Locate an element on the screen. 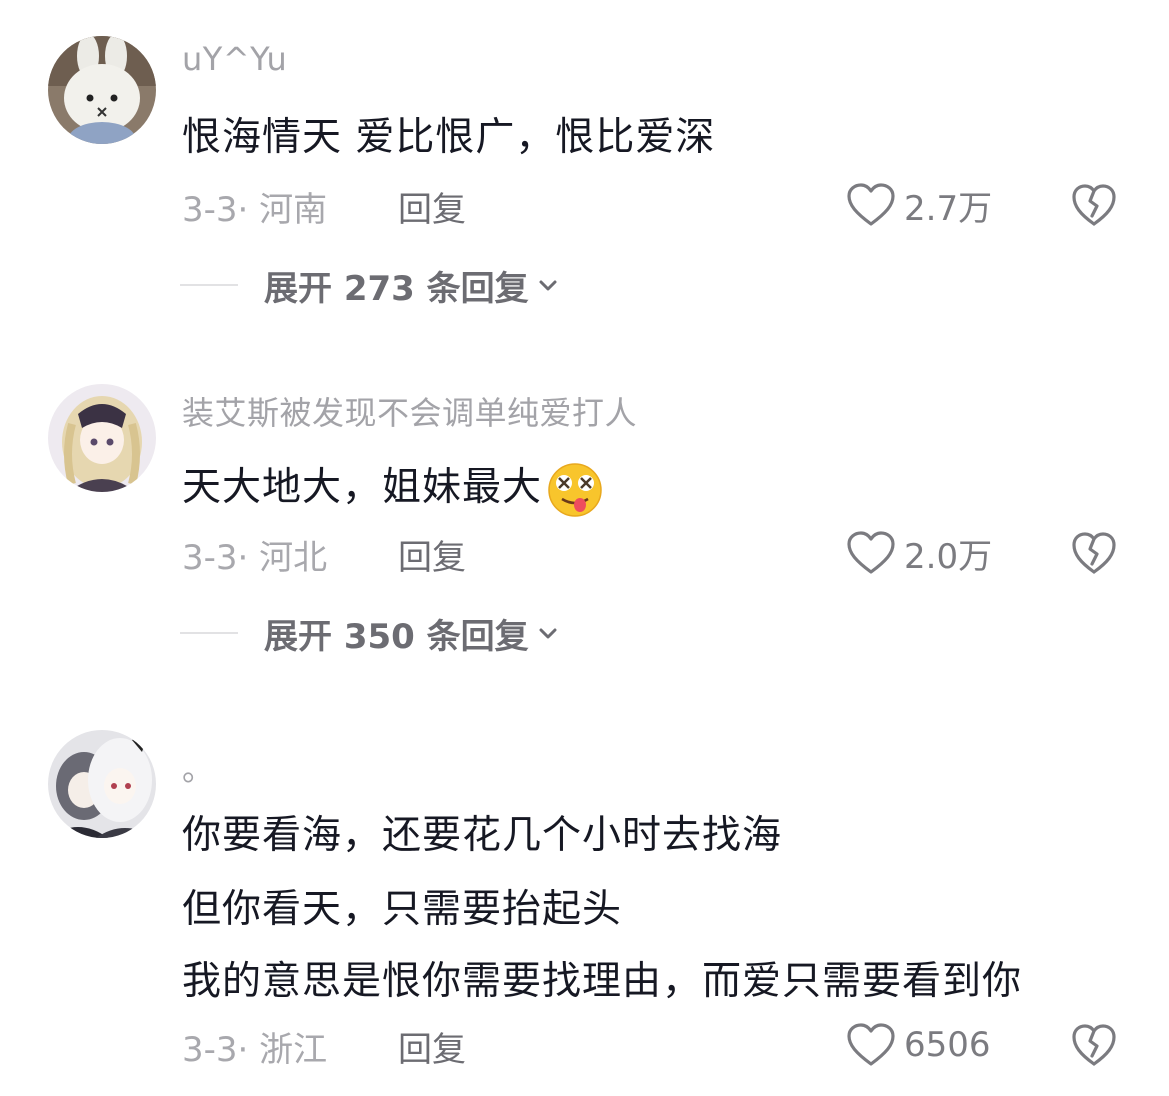 The image size is (1169, 1096). username: uY^Yu is located at coordinates (234, 59).